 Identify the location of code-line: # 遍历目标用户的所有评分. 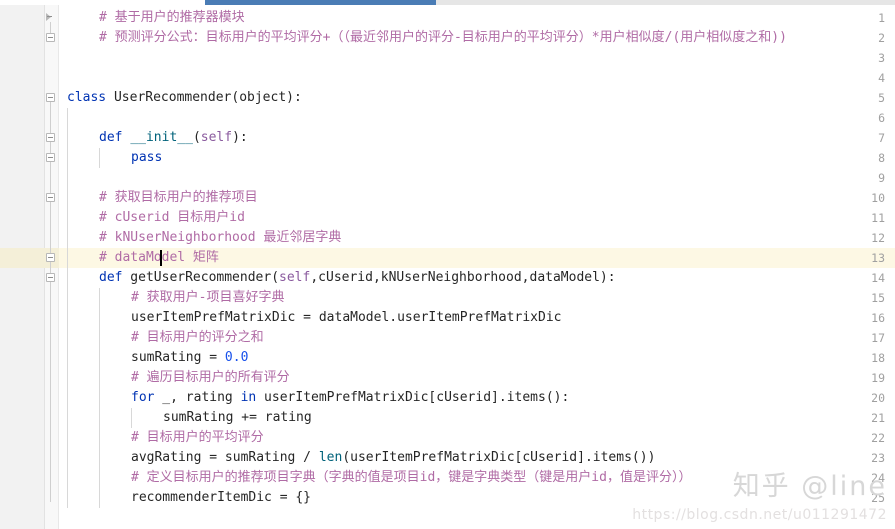
(210, 378).